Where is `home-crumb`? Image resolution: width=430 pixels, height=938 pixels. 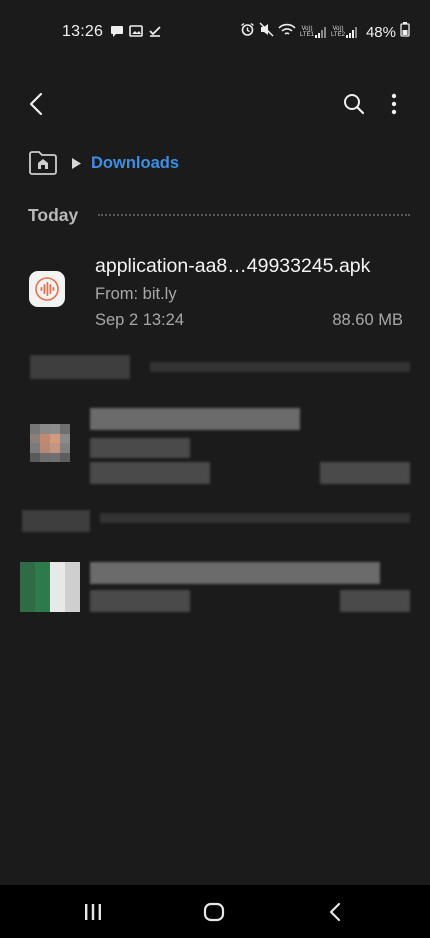 home-crumb is located at coordinates (43, 163).